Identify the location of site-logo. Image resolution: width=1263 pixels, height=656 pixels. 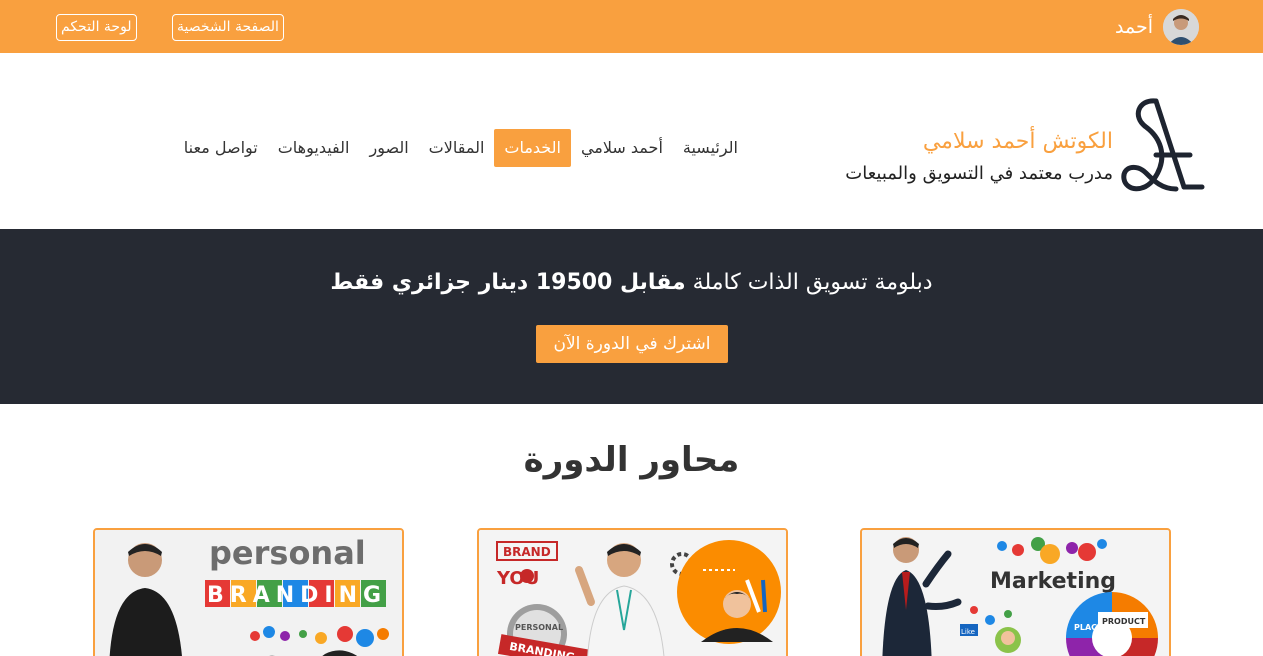
(1164, 148).